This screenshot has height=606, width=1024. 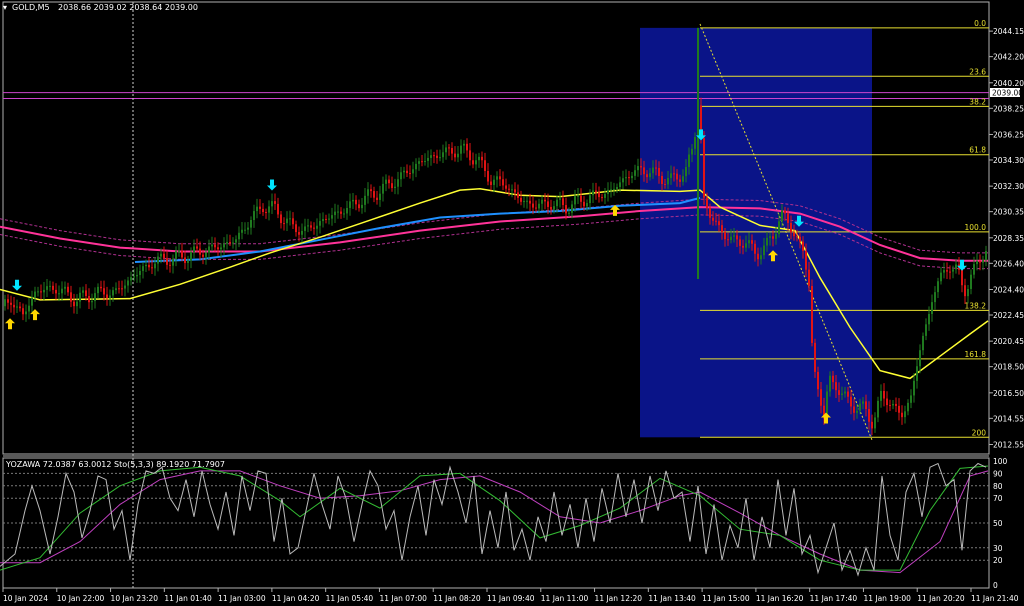 What do you see at coordinates (976, 354) in the screenshot?
I see `fib-level-label: 161.8` at bounding box center [976, 354].